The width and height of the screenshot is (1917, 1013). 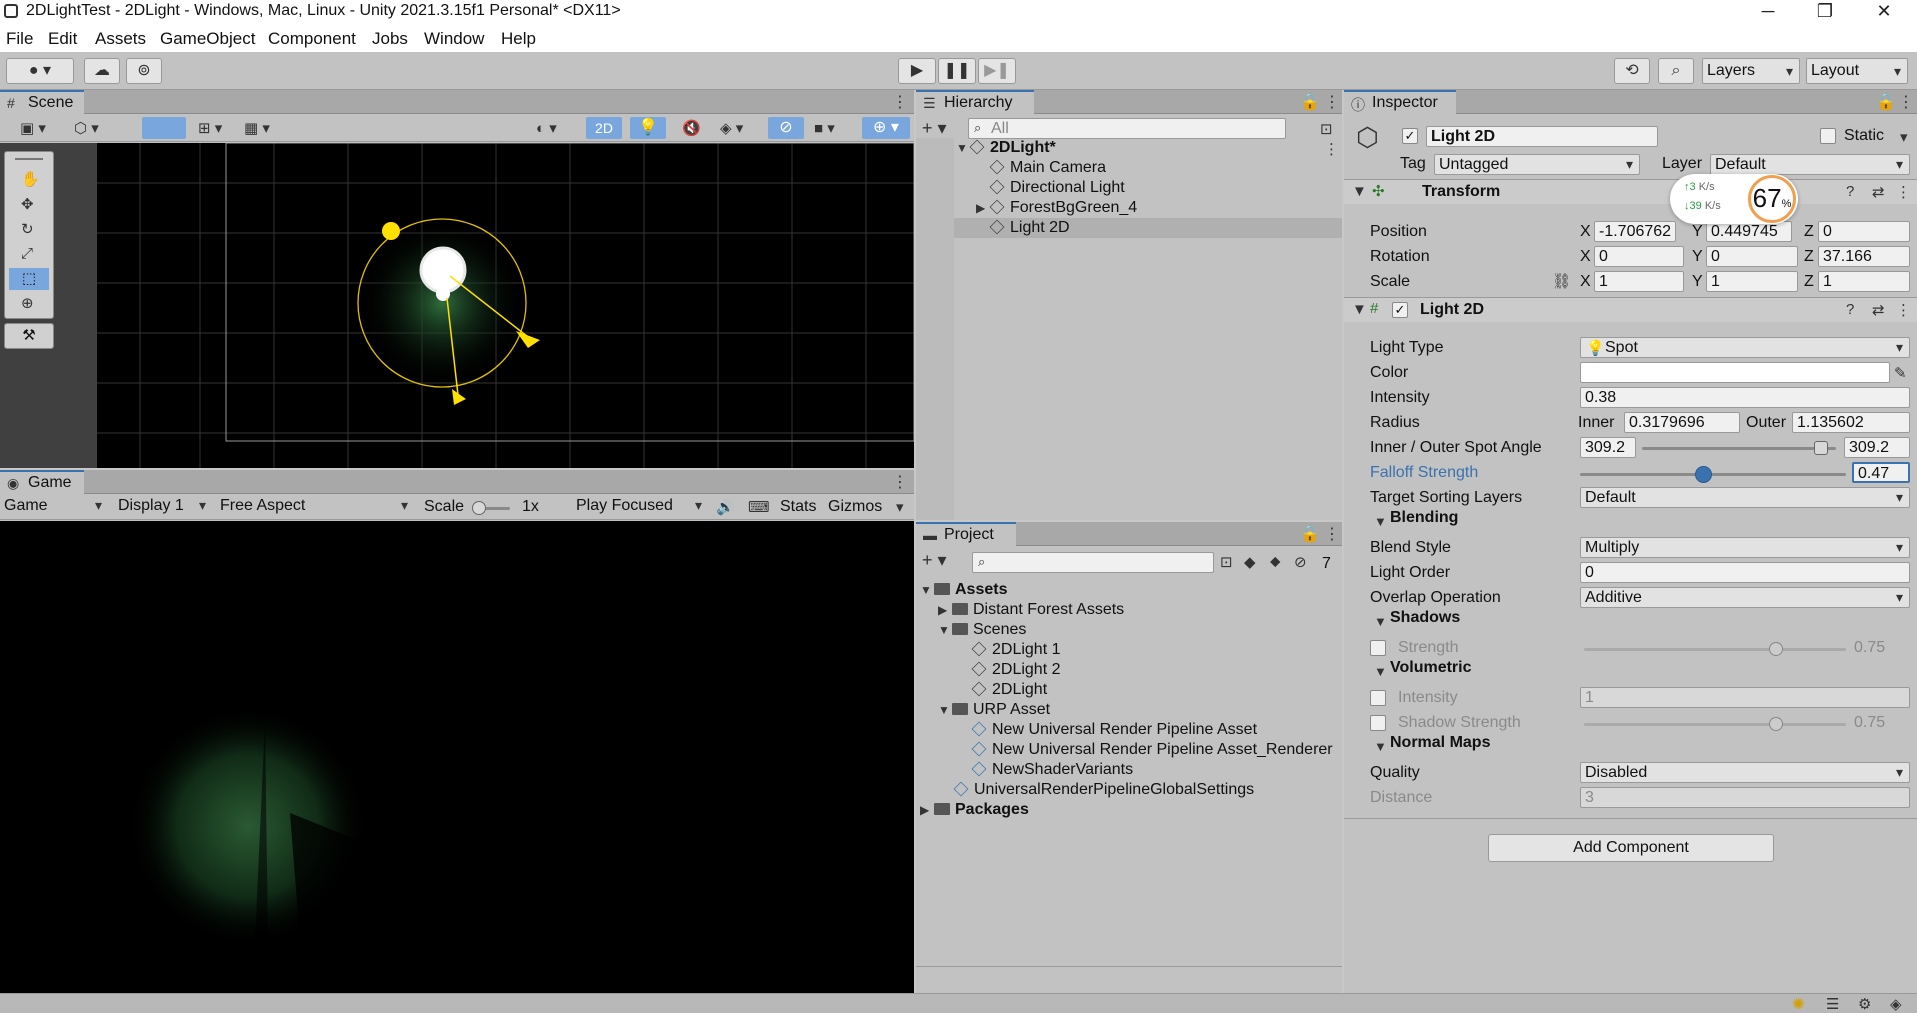 What do you see at coordinates (1410, 136) in the screenshot?
I see `active-checkbox: ✓` at bounding box center [1410, 136].